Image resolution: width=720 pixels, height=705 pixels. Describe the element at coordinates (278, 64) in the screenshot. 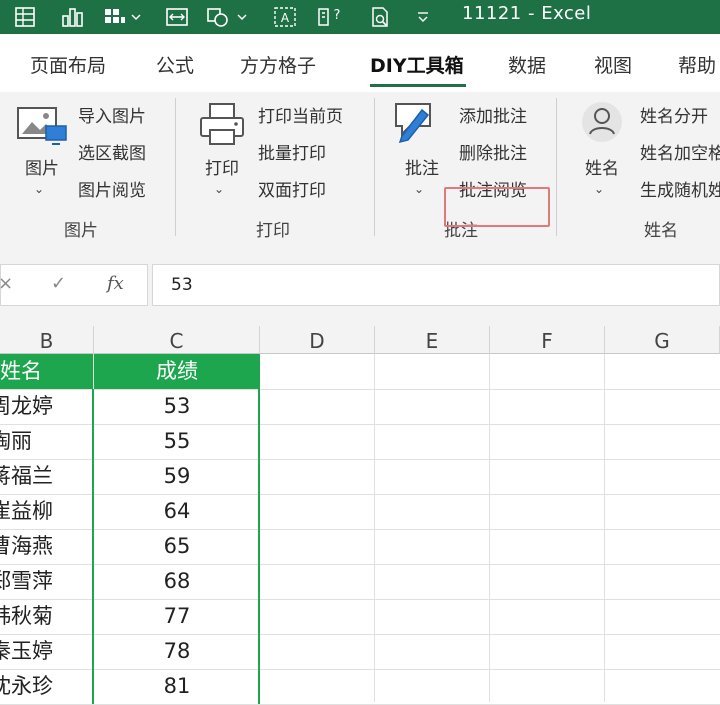

I see `tab-fangfang: 方方格子` at that location.